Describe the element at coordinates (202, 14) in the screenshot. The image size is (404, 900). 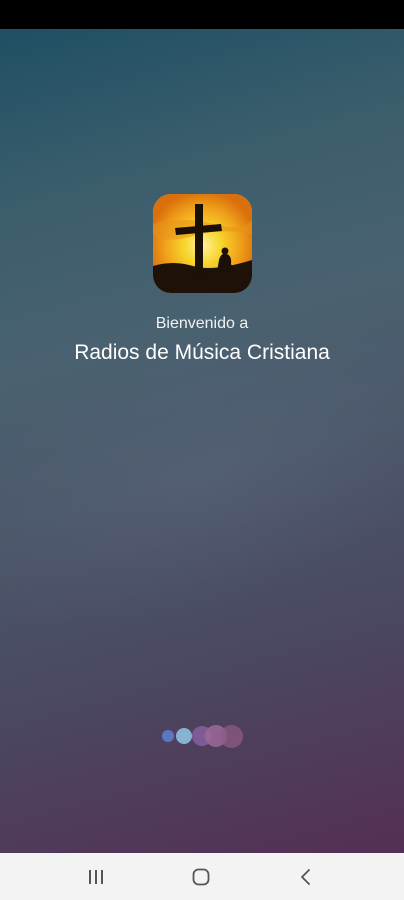
I see `status-bar` at that location.